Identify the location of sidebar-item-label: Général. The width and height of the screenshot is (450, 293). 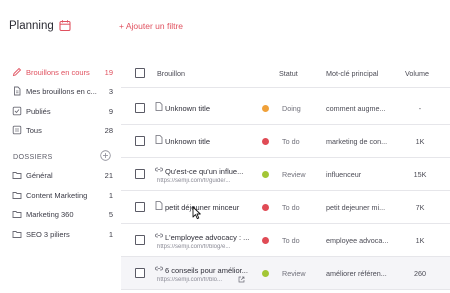
(39, 175).